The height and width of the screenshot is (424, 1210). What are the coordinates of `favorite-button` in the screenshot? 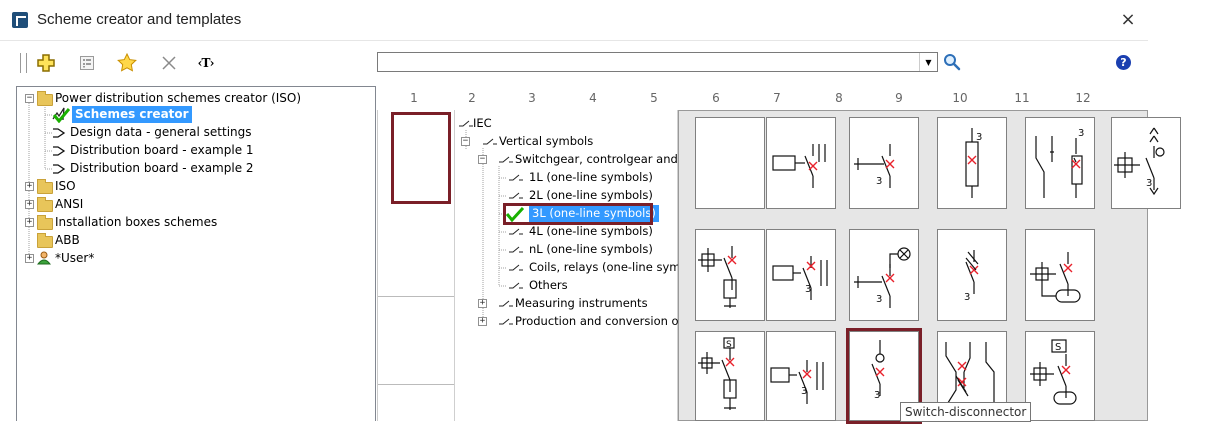 It's located at (127, 63).